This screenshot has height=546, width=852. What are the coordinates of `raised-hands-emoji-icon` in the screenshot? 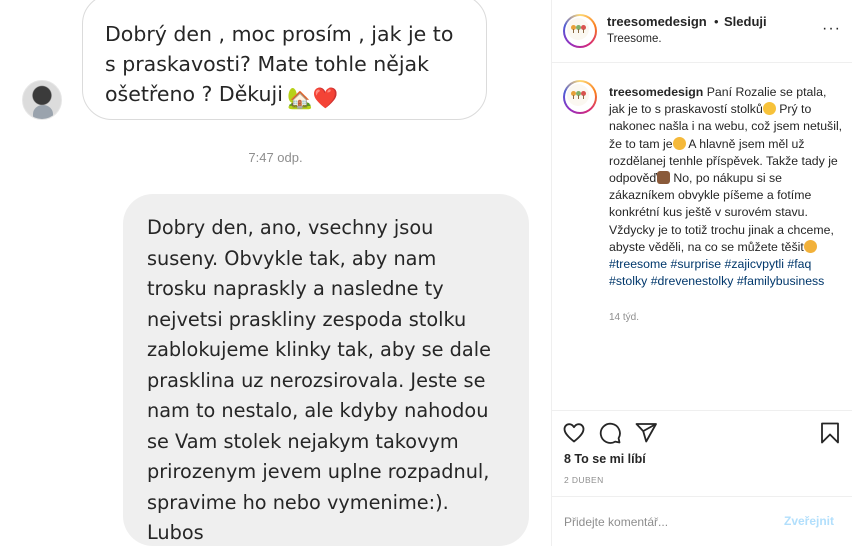 It's located at (663, 178).